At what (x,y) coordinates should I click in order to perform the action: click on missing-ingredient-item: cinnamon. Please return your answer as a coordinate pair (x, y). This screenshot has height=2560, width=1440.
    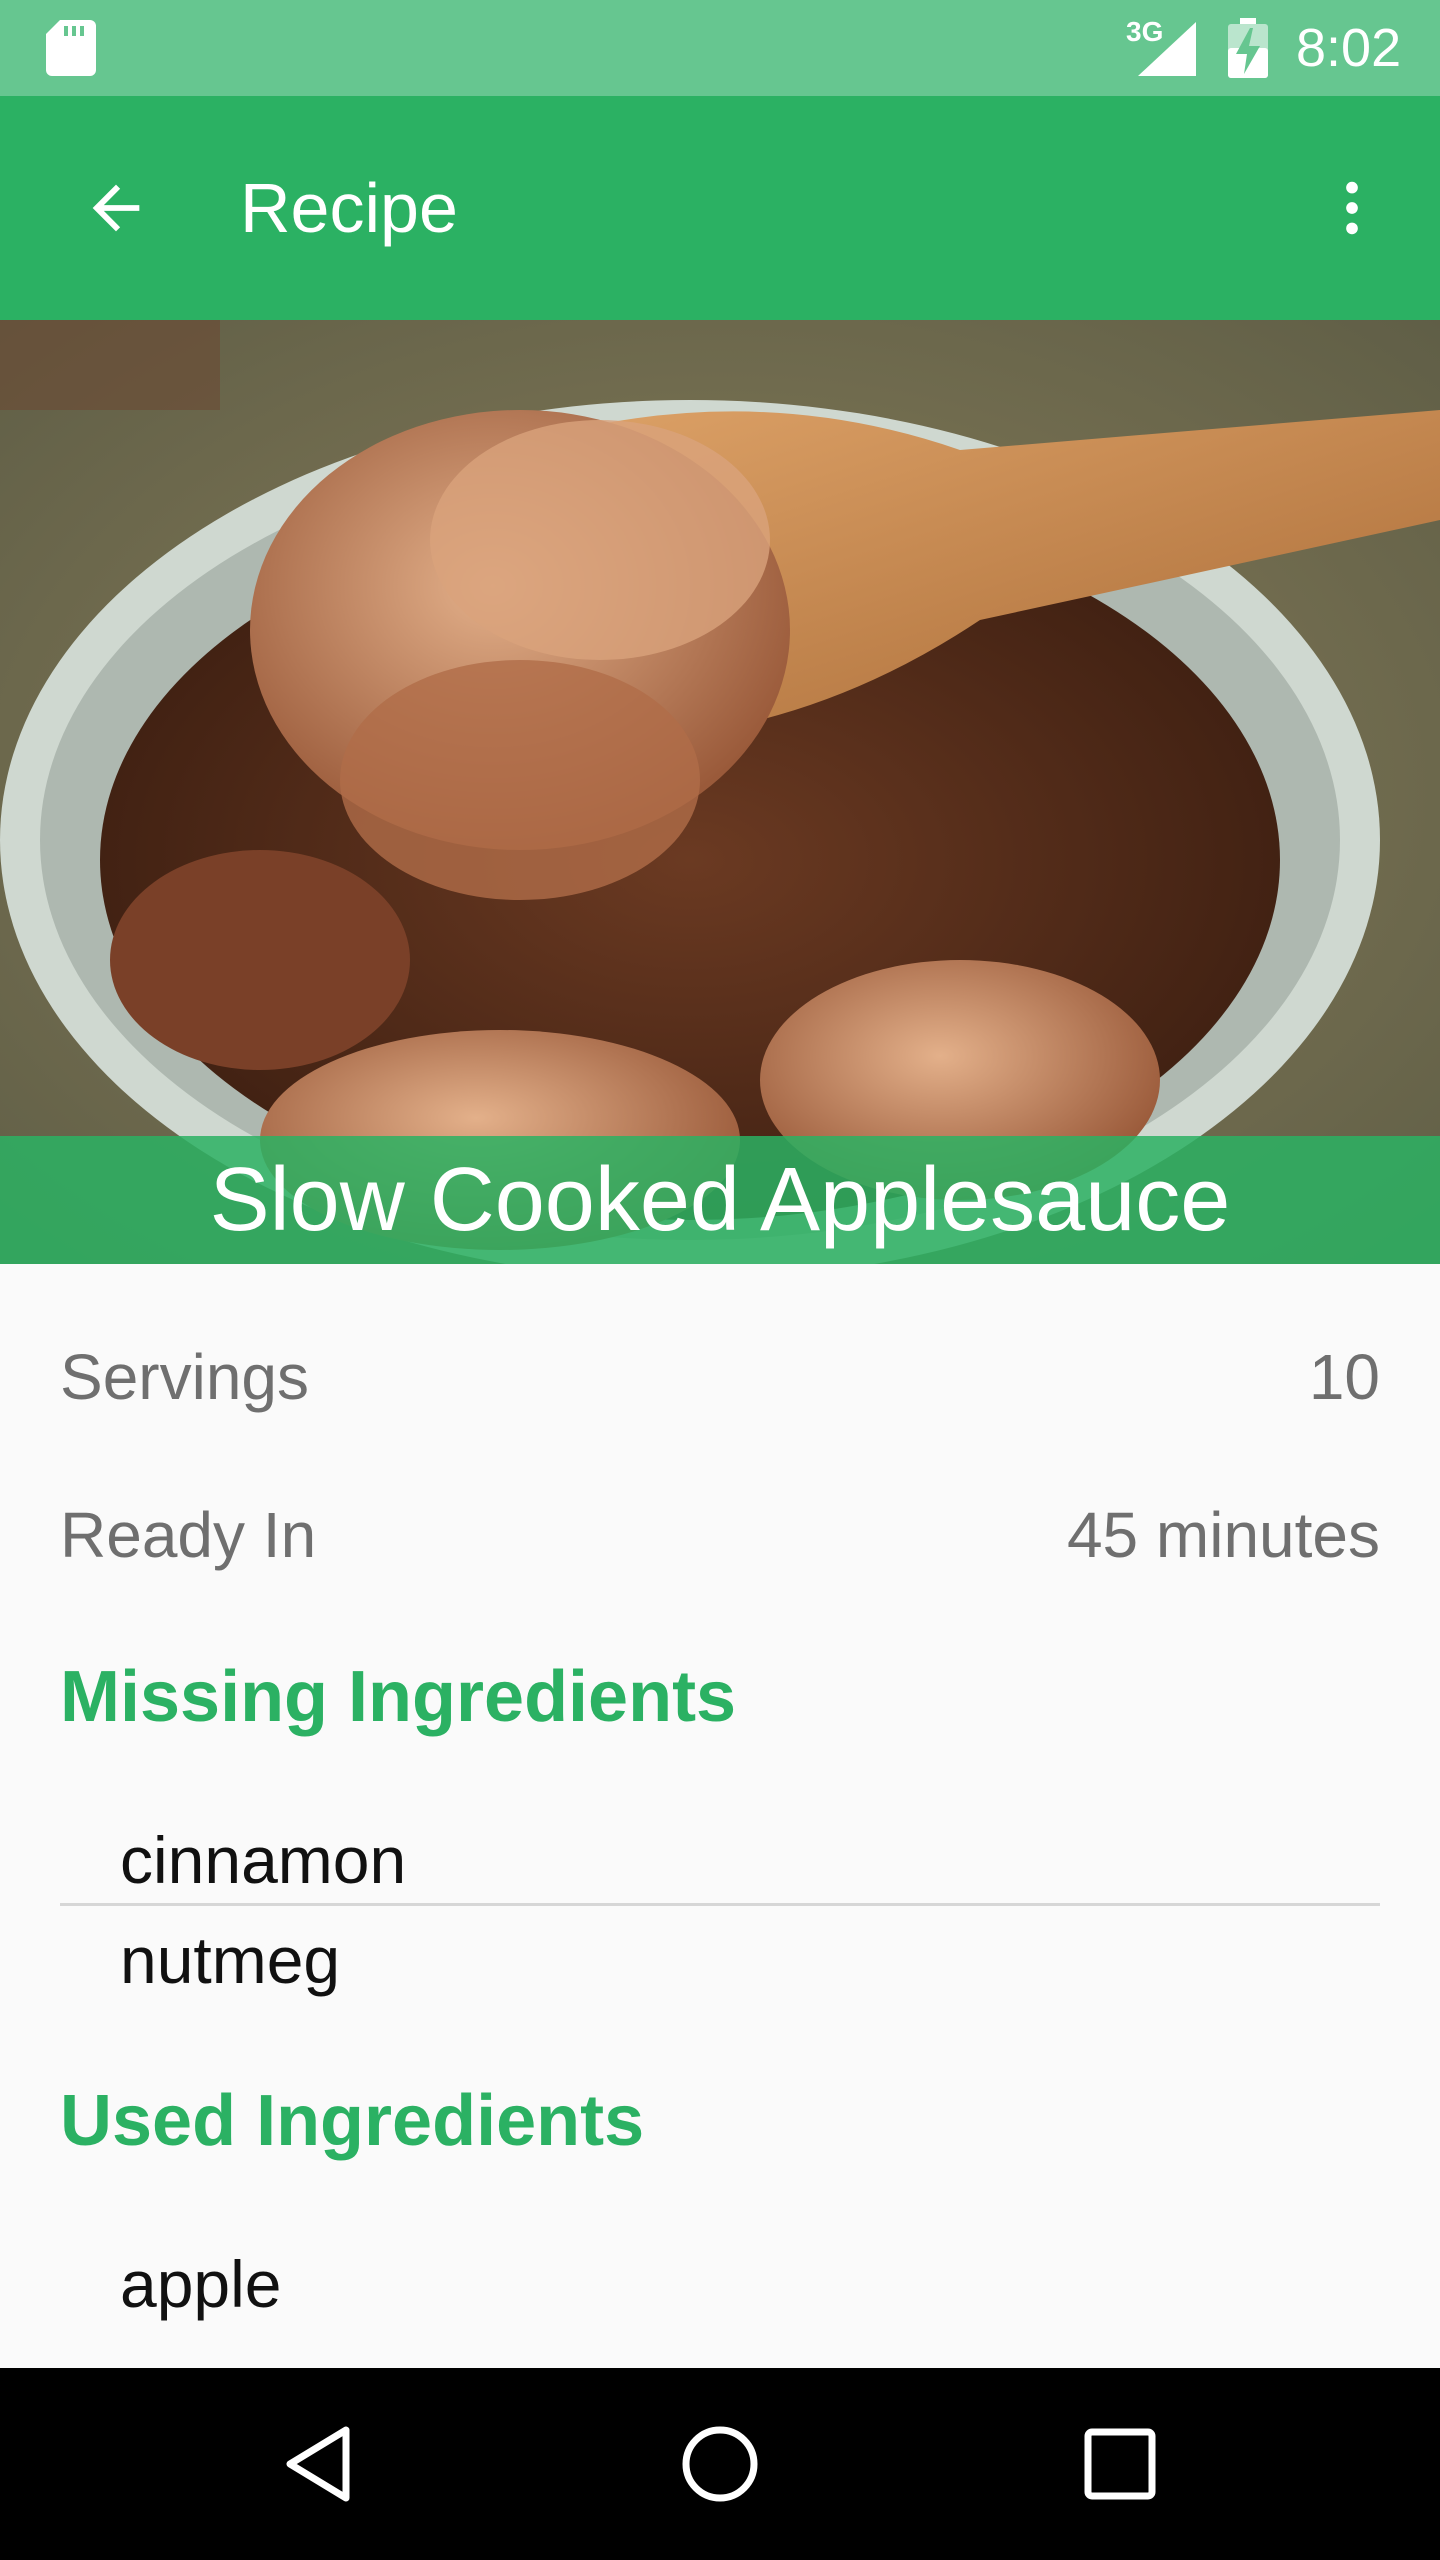
    Looking at the image, I should click on (263, 1860).